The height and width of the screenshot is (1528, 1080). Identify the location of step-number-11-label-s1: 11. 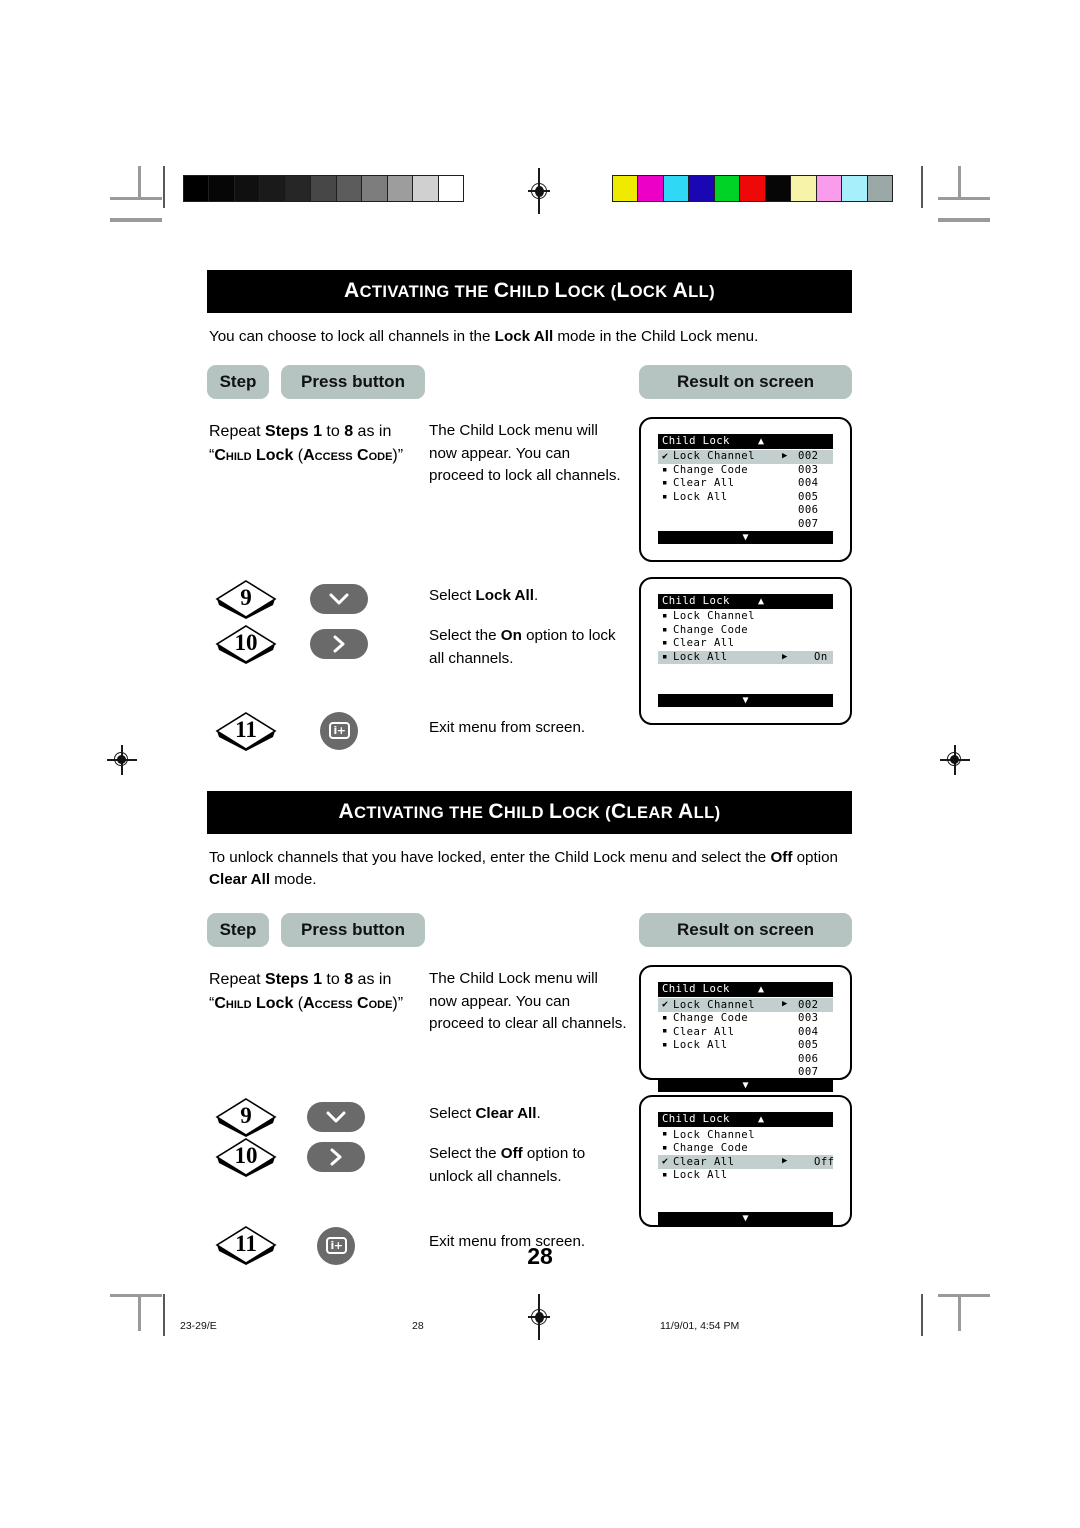
(246, 730).